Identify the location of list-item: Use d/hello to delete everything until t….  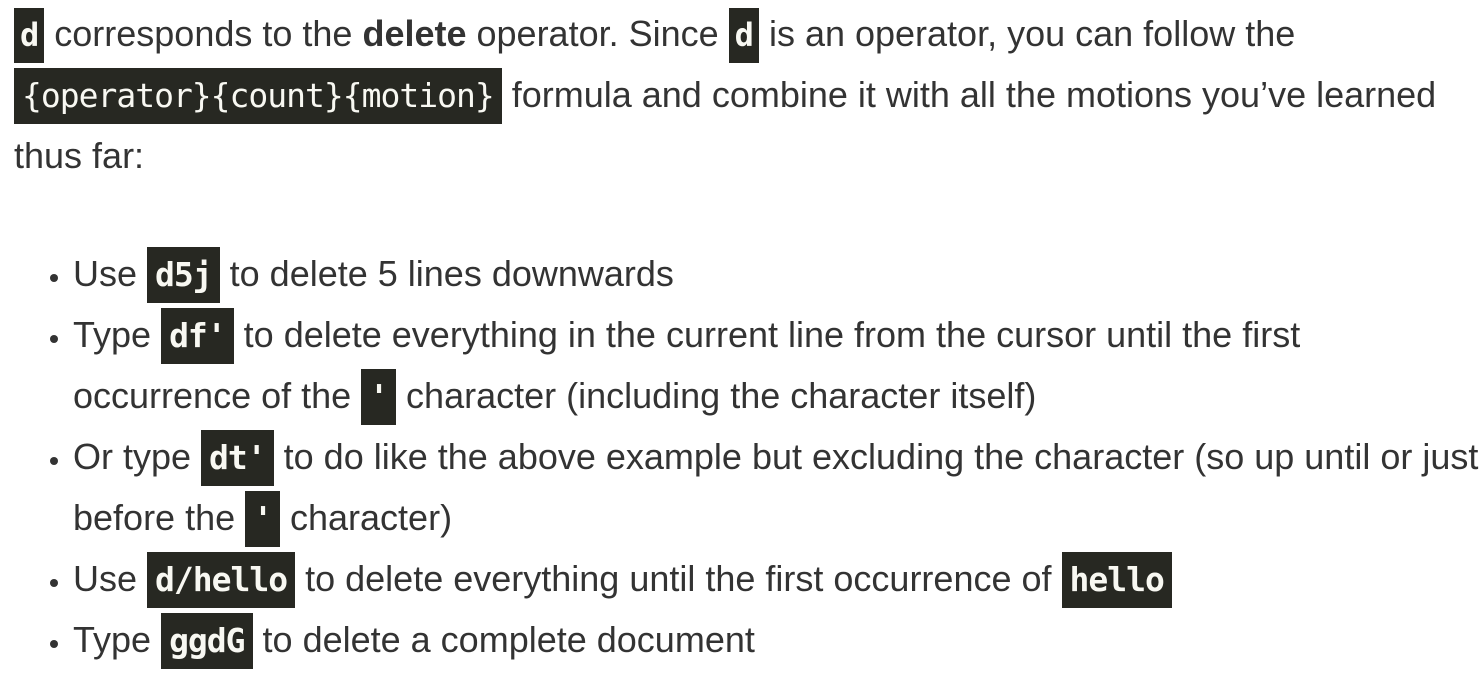
(778, 579).